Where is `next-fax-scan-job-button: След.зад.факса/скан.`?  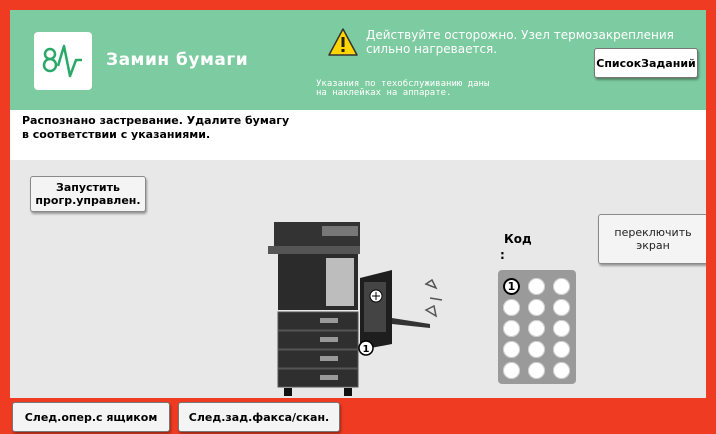
next-fax-scan-job-button: След.зад.факса/скан. is located at coordinates (259, 417).